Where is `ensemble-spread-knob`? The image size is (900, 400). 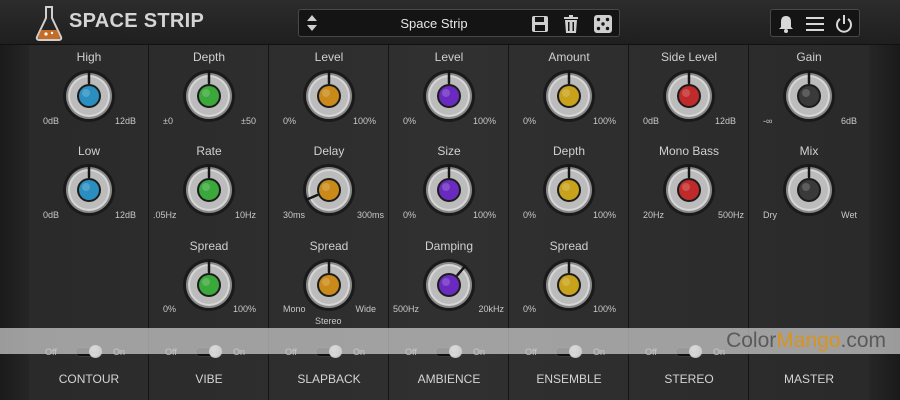 ensemble-spread-knob is located at coordinates (569, 285).